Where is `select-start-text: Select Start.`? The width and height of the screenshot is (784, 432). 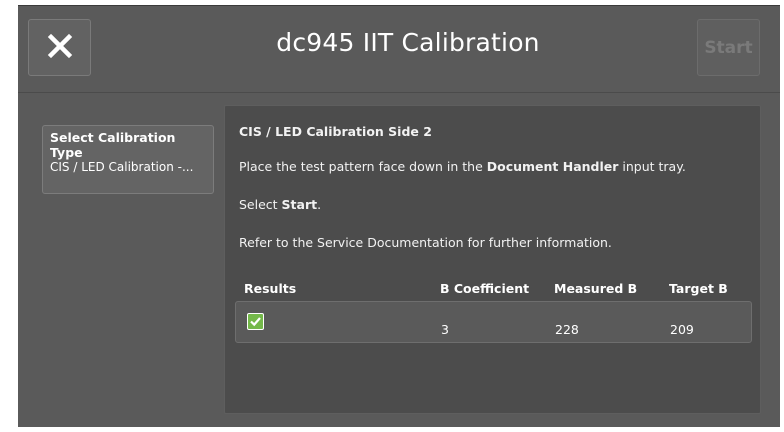 select-start-text: Select Start. is located at coordinates (280, 204).